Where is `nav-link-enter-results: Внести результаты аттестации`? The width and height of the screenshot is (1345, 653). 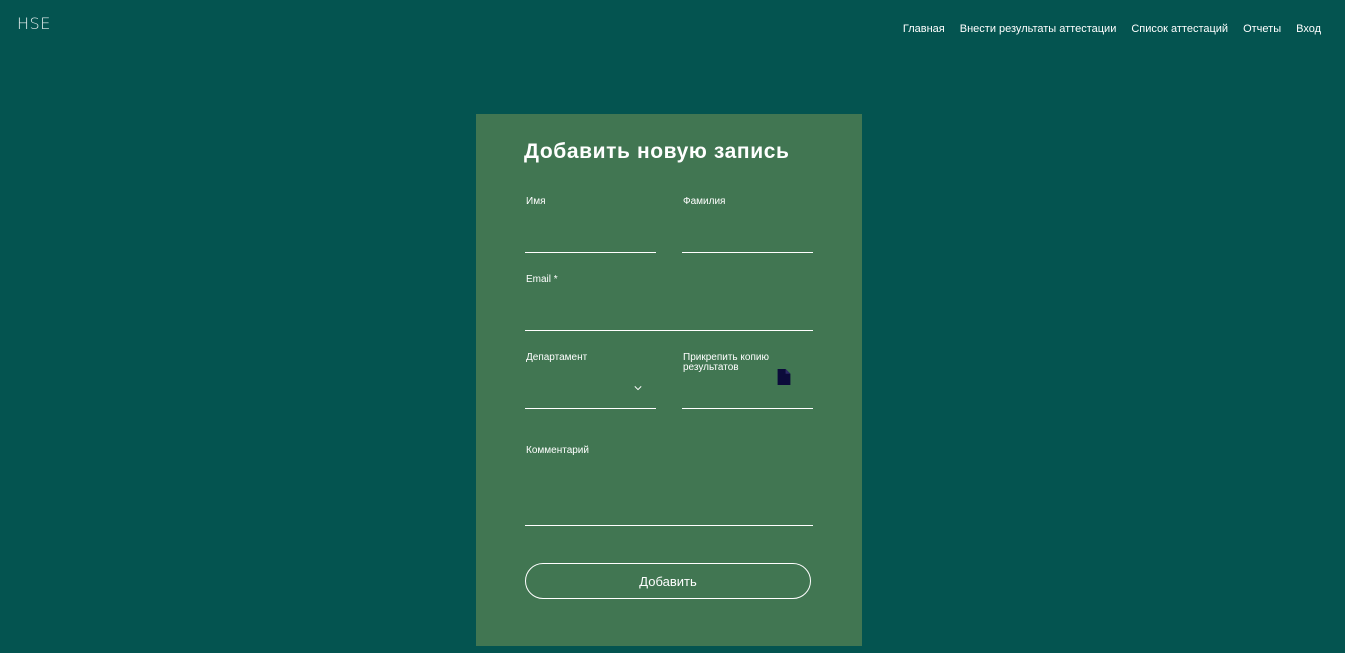
nav-link-enter-results: Внести результаты аттестации is located at coordinates (1038, 29).